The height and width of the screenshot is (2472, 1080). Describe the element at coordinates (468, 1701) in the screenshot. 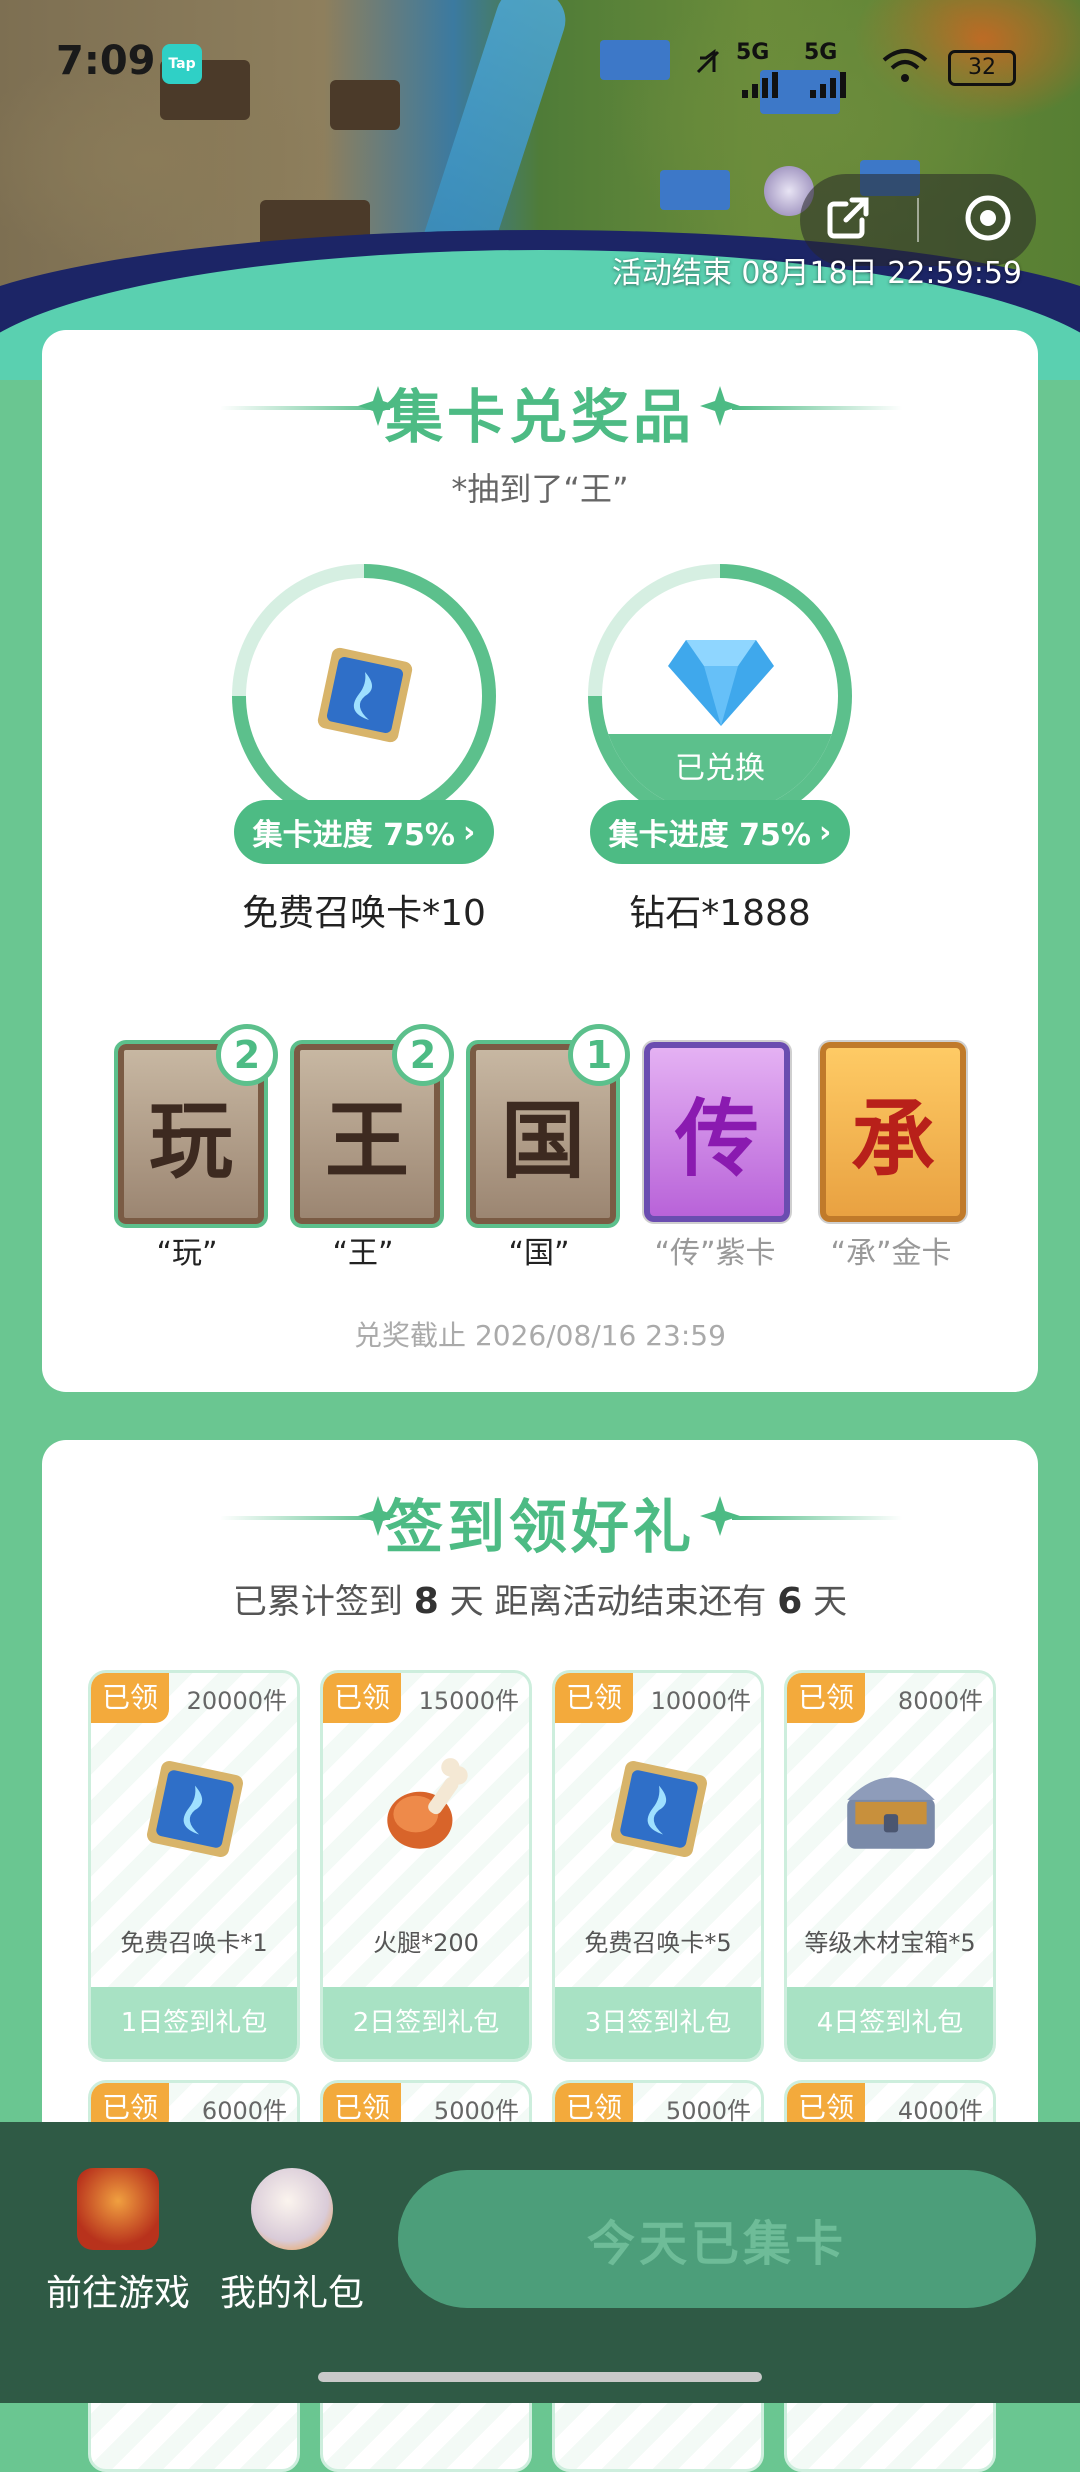

I see `stock-count: 15000件` at that location.